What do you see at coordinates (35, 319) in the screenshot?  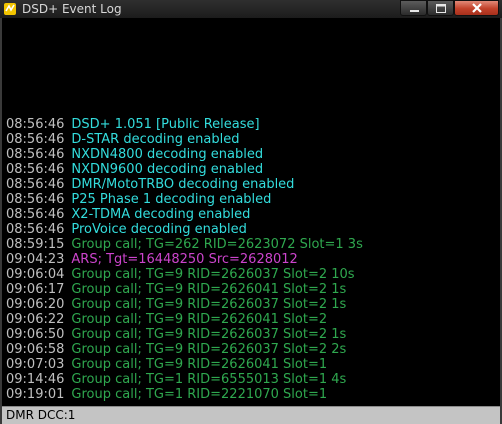 I see `log-timestamp: 09:06:22` at bounding box center [35, 319].